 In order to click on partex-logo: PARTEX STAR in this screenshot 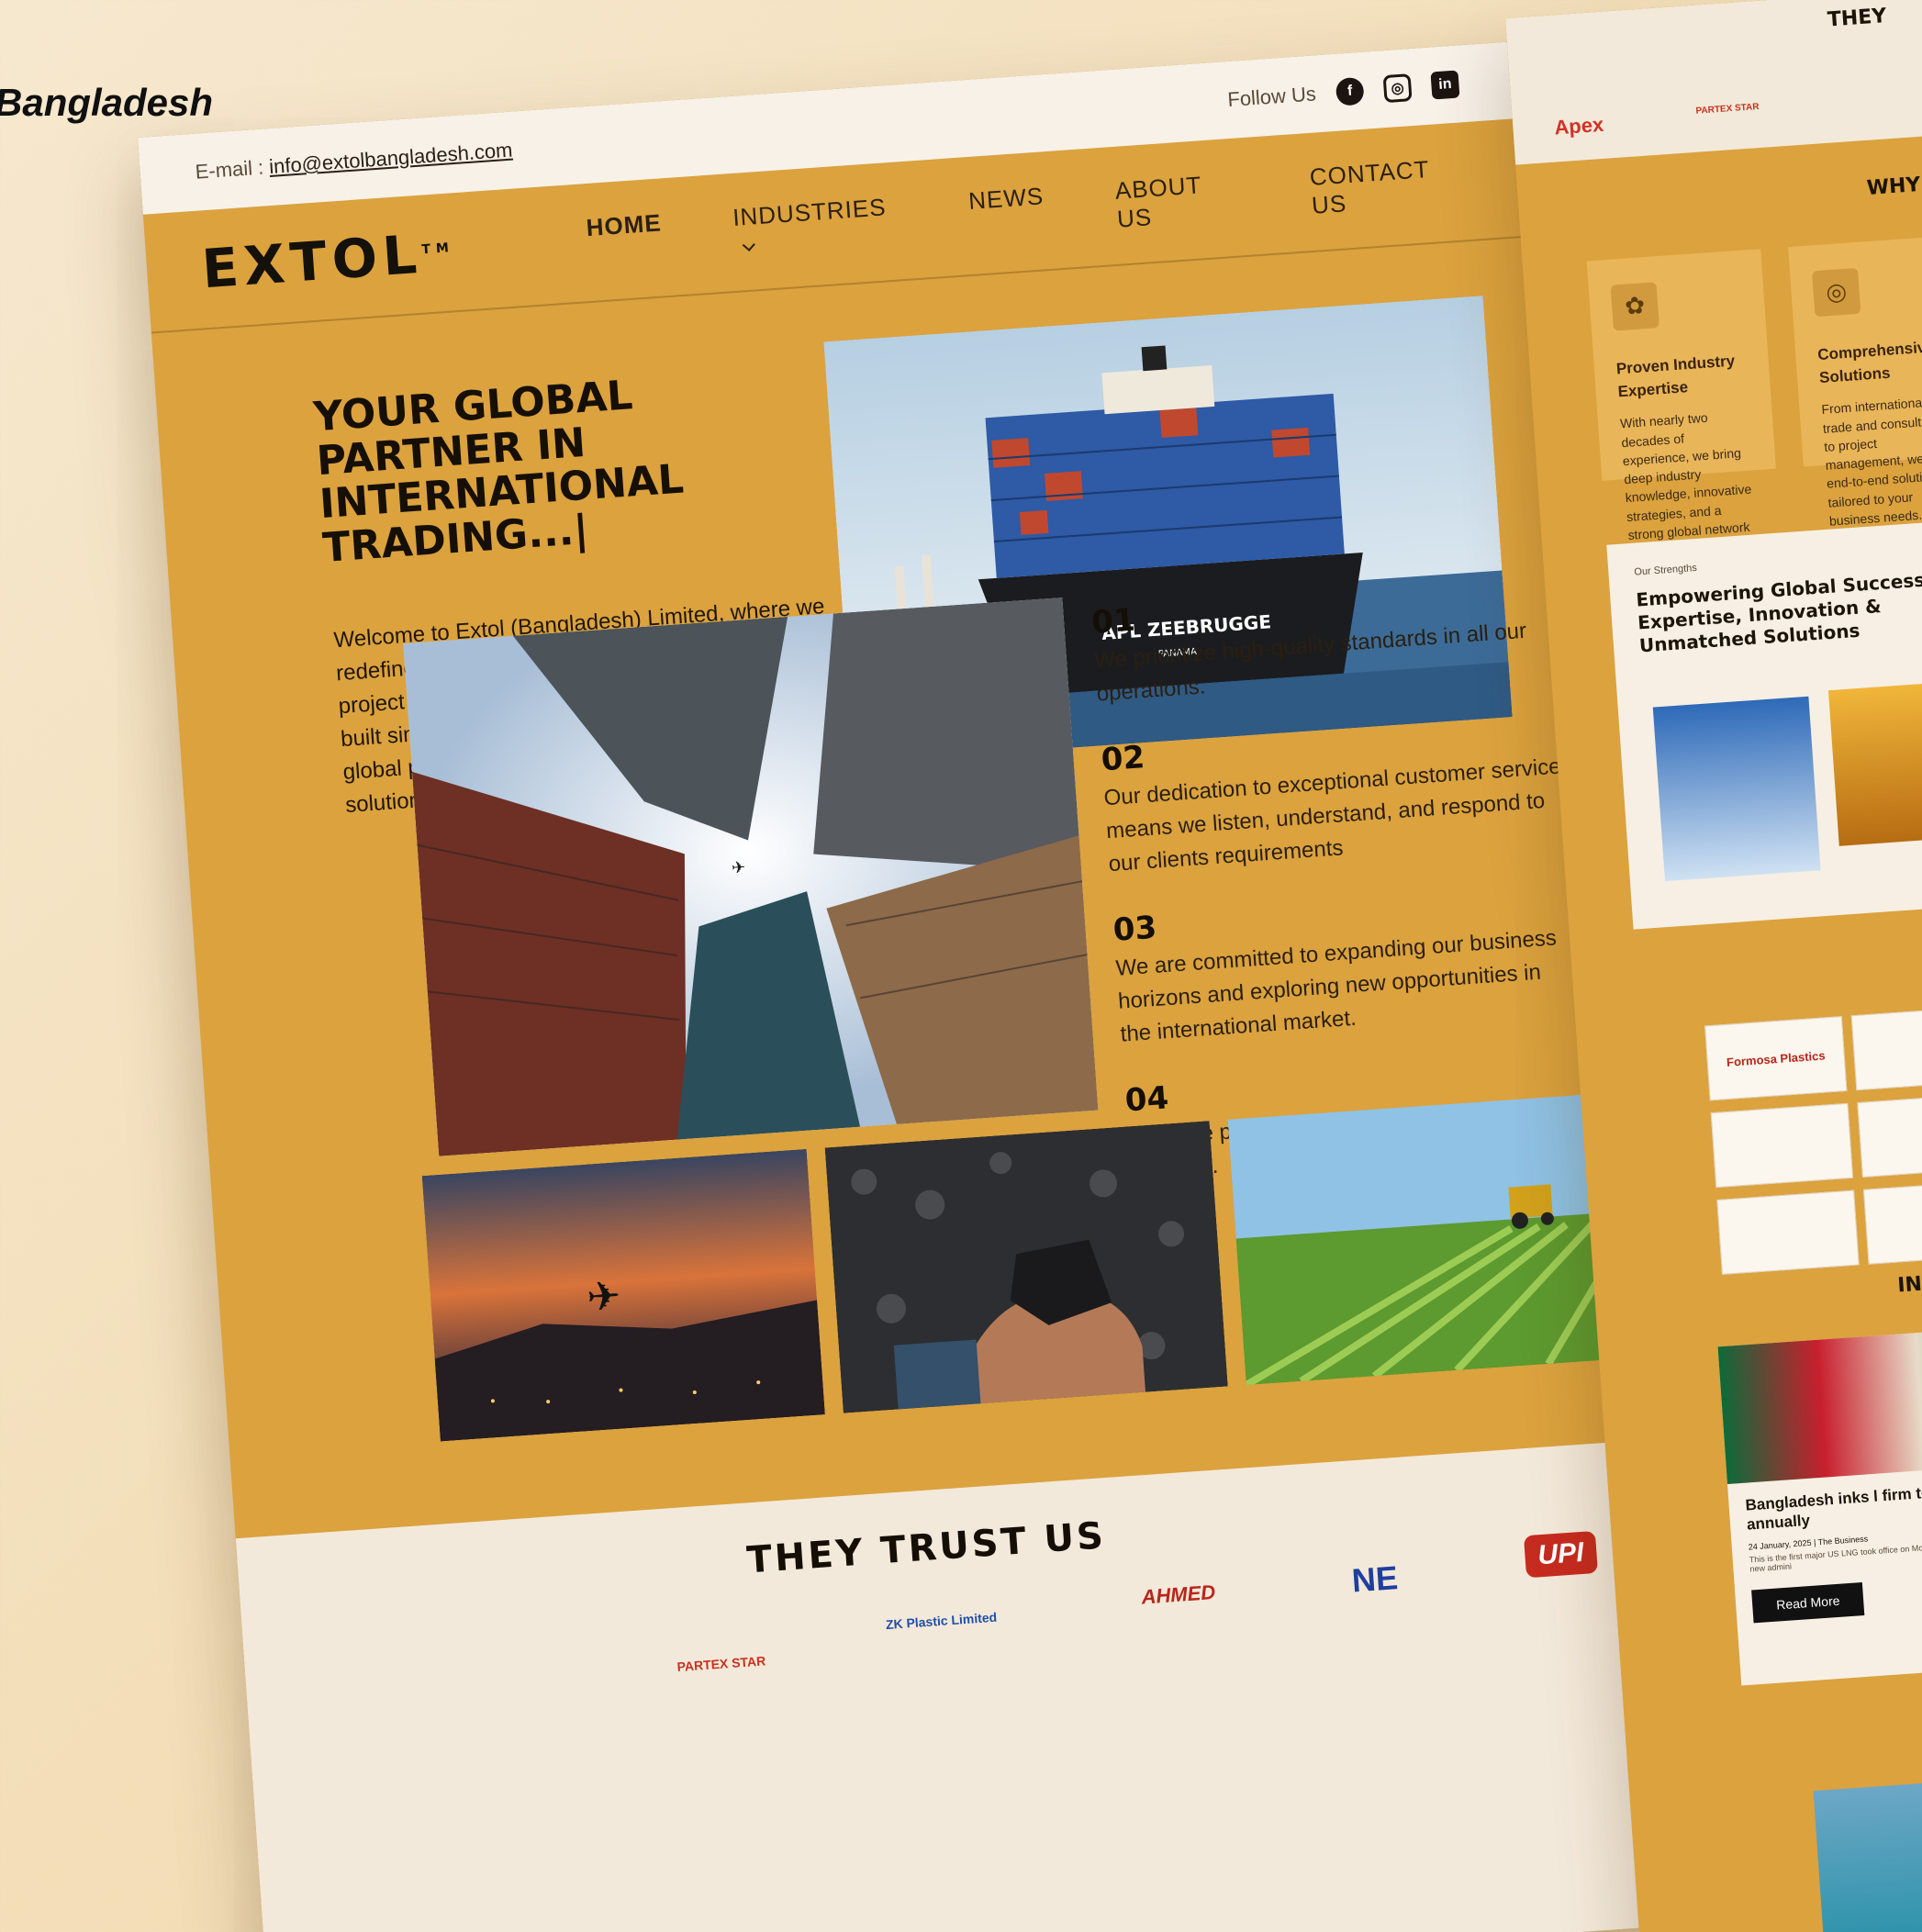, I will do `click(721, 1664)`.